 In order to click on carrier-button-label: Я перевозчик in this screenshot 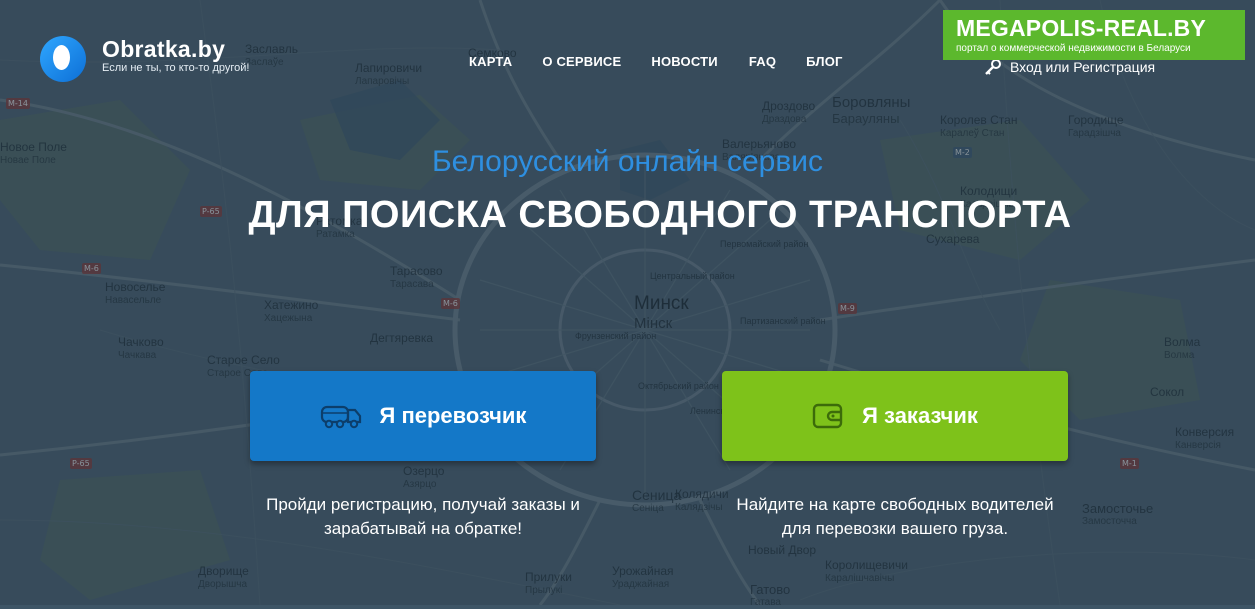, I will do `click(453, 415)`.